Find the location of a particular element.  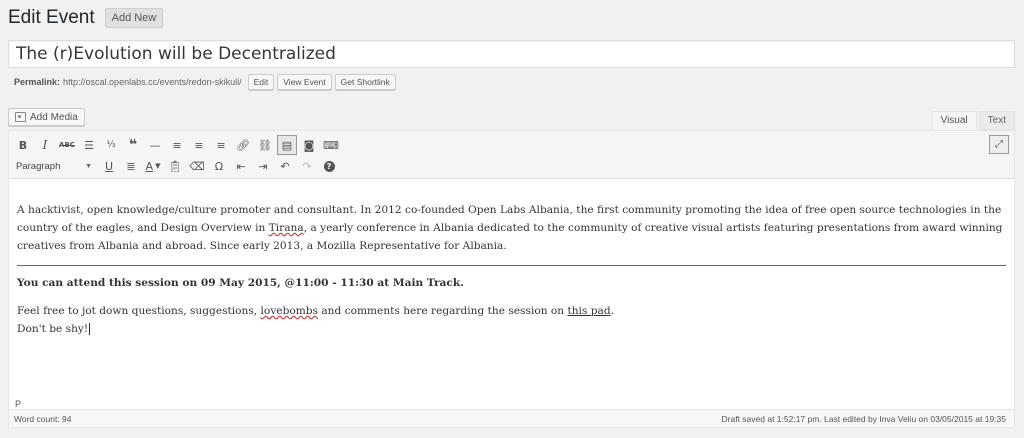

insert-link-icon: 🔗︎ is located at coordinates (243, 145).